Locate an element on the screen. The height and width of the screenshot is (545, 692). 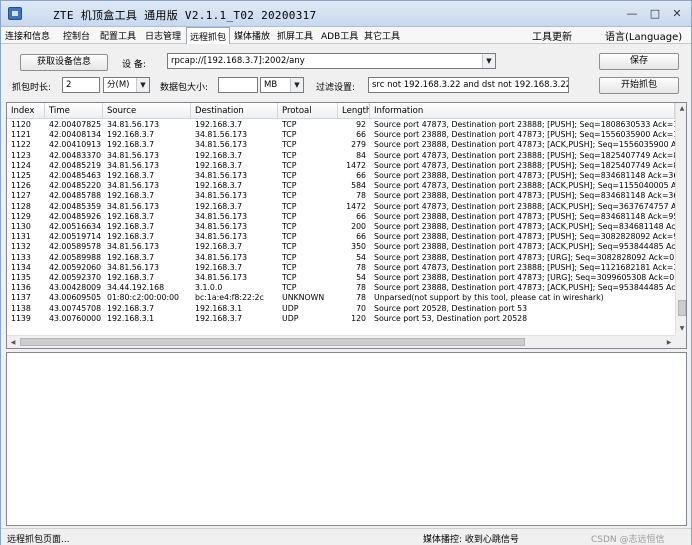
cell-index: 1128 is located at coordinates (21, 206).